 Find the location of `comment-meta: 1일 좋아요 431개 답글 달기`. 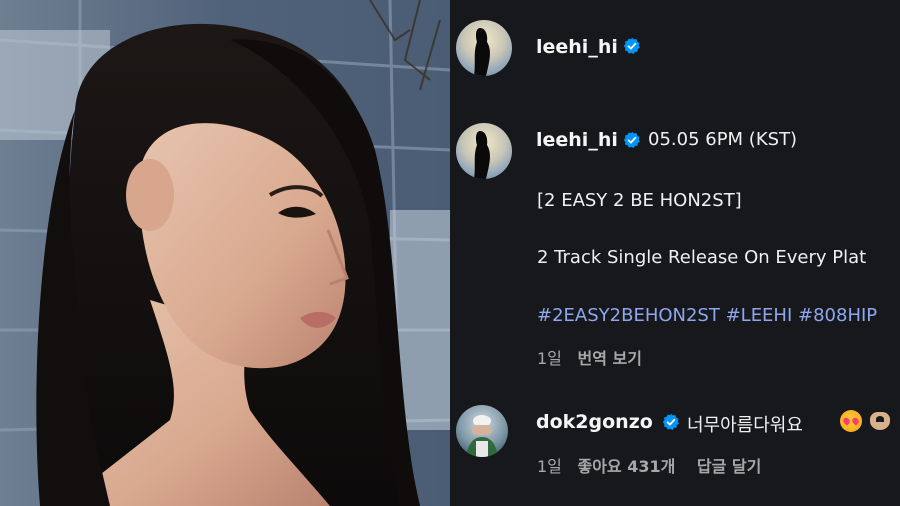

comment-meta: 1일 좋아요 431개 답글 달기 is located at coordinates (649, 465).